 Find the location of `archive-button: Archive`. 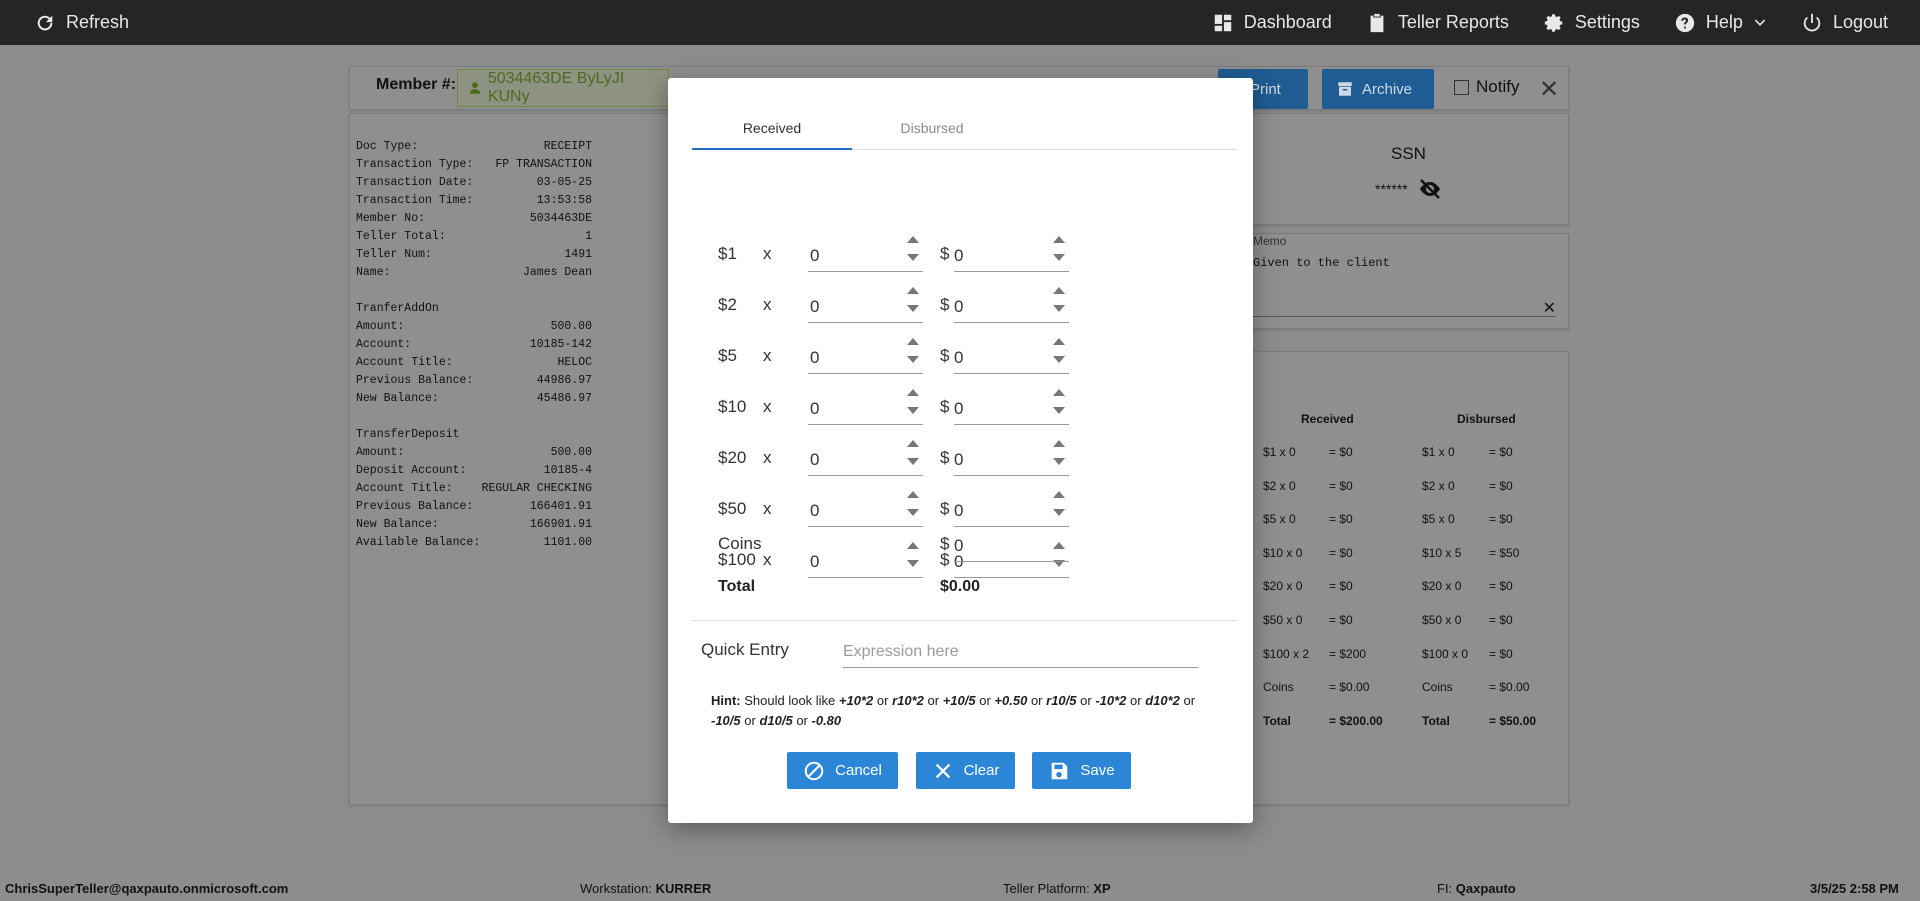

archive-button: Archive is located at coordinates (1378, 89).